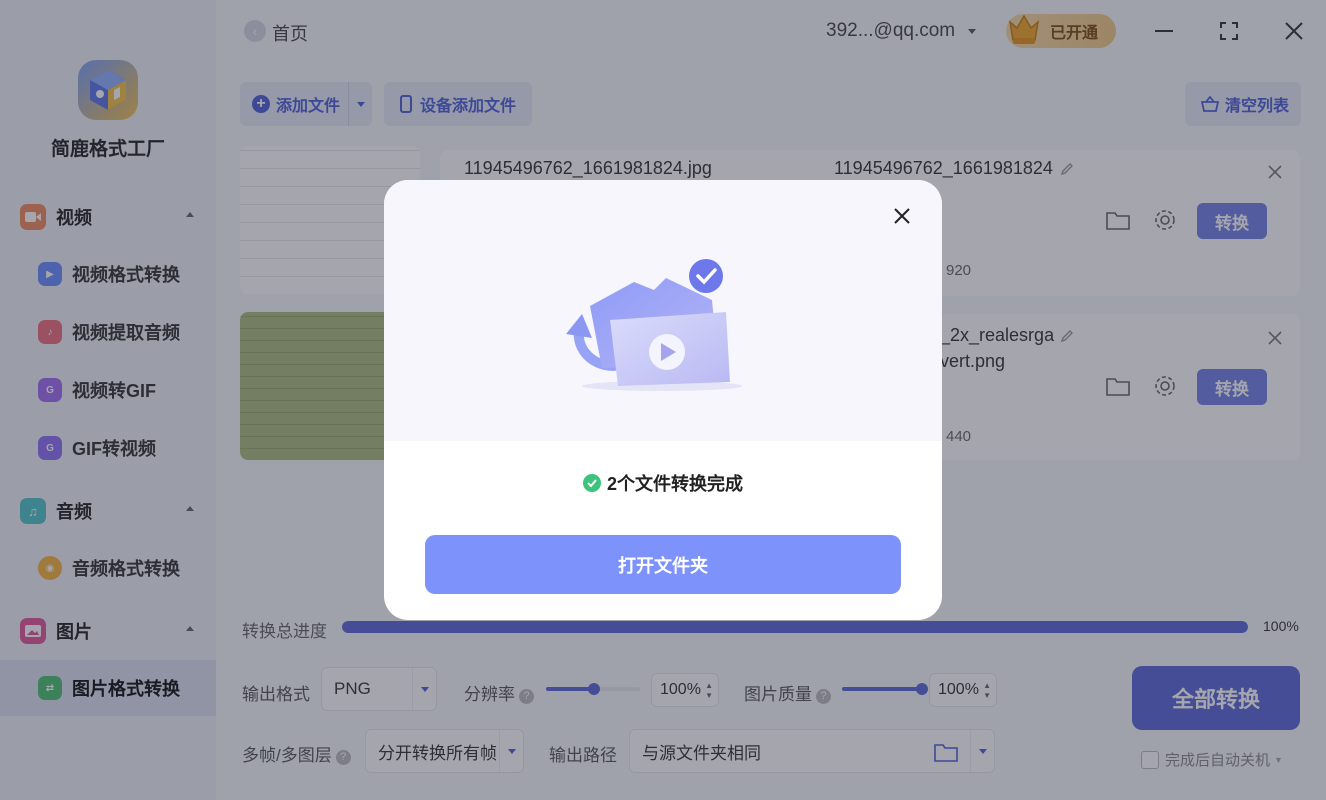 Image resolution: width=1326 pixels, height=800 pixels. What do you see at coordinates (902, 216) in the screenshot?
I see `close-icon` at bounding box center [902, 216].